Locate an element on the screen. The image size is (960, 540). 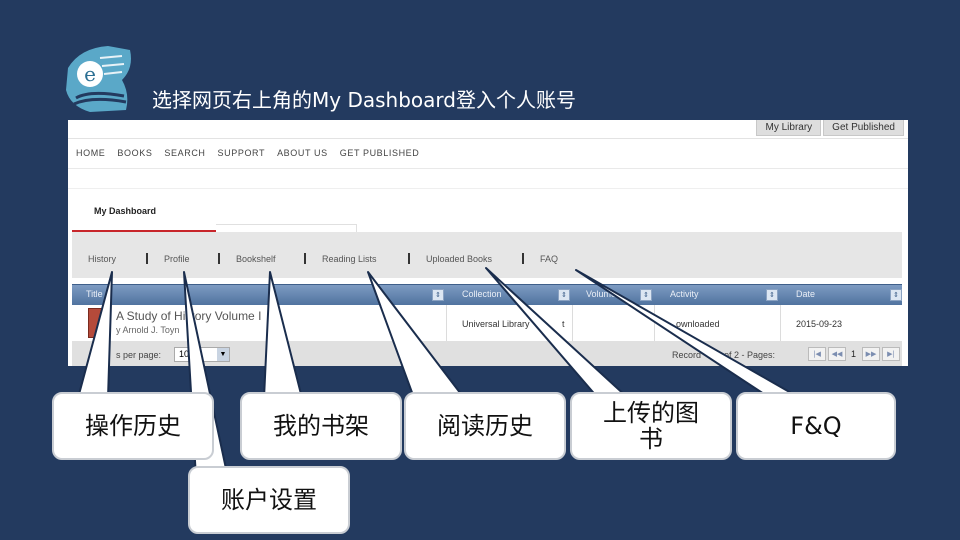
top-tabs: My Library Get Published is located at coordinates (830, 128).